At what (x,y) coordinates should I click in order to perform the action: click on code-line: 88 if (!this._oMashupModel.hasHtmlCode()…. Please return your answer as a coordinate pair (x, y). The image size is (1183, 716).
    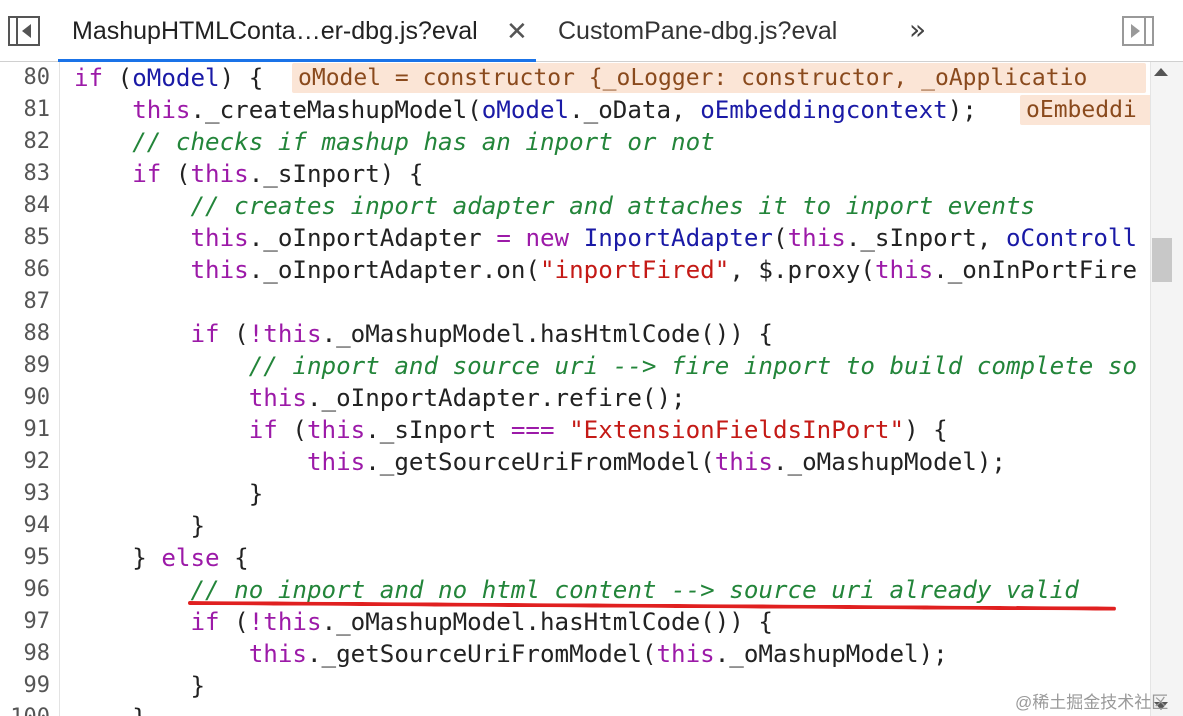
    Looking at the image, I should click on (575, 334).